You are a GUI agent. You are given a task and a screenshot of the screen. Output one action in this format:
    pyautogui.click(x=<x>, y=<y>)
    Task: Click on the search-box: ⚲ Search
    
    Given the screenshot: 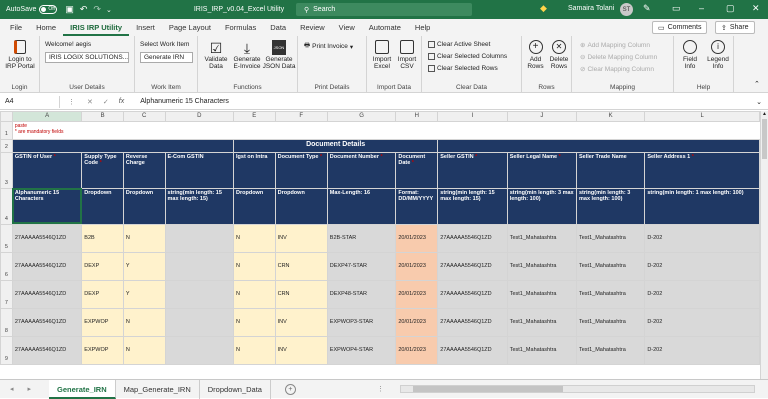 What is the action you would take?
    pyautogui.click(x=384, y=9)
    